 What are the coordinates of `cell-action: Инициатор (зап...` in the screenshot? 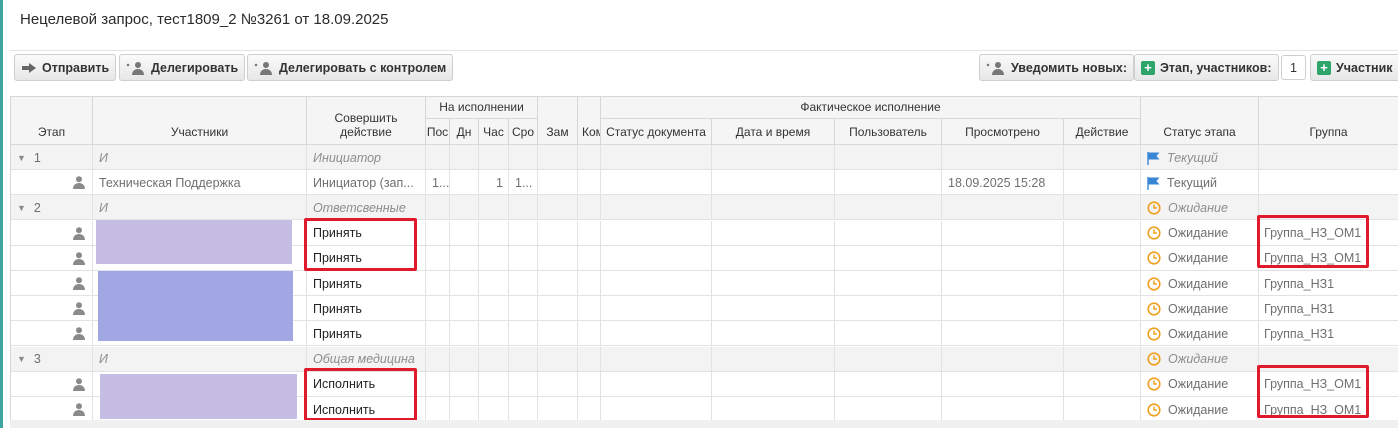 It's located at (366, 183).